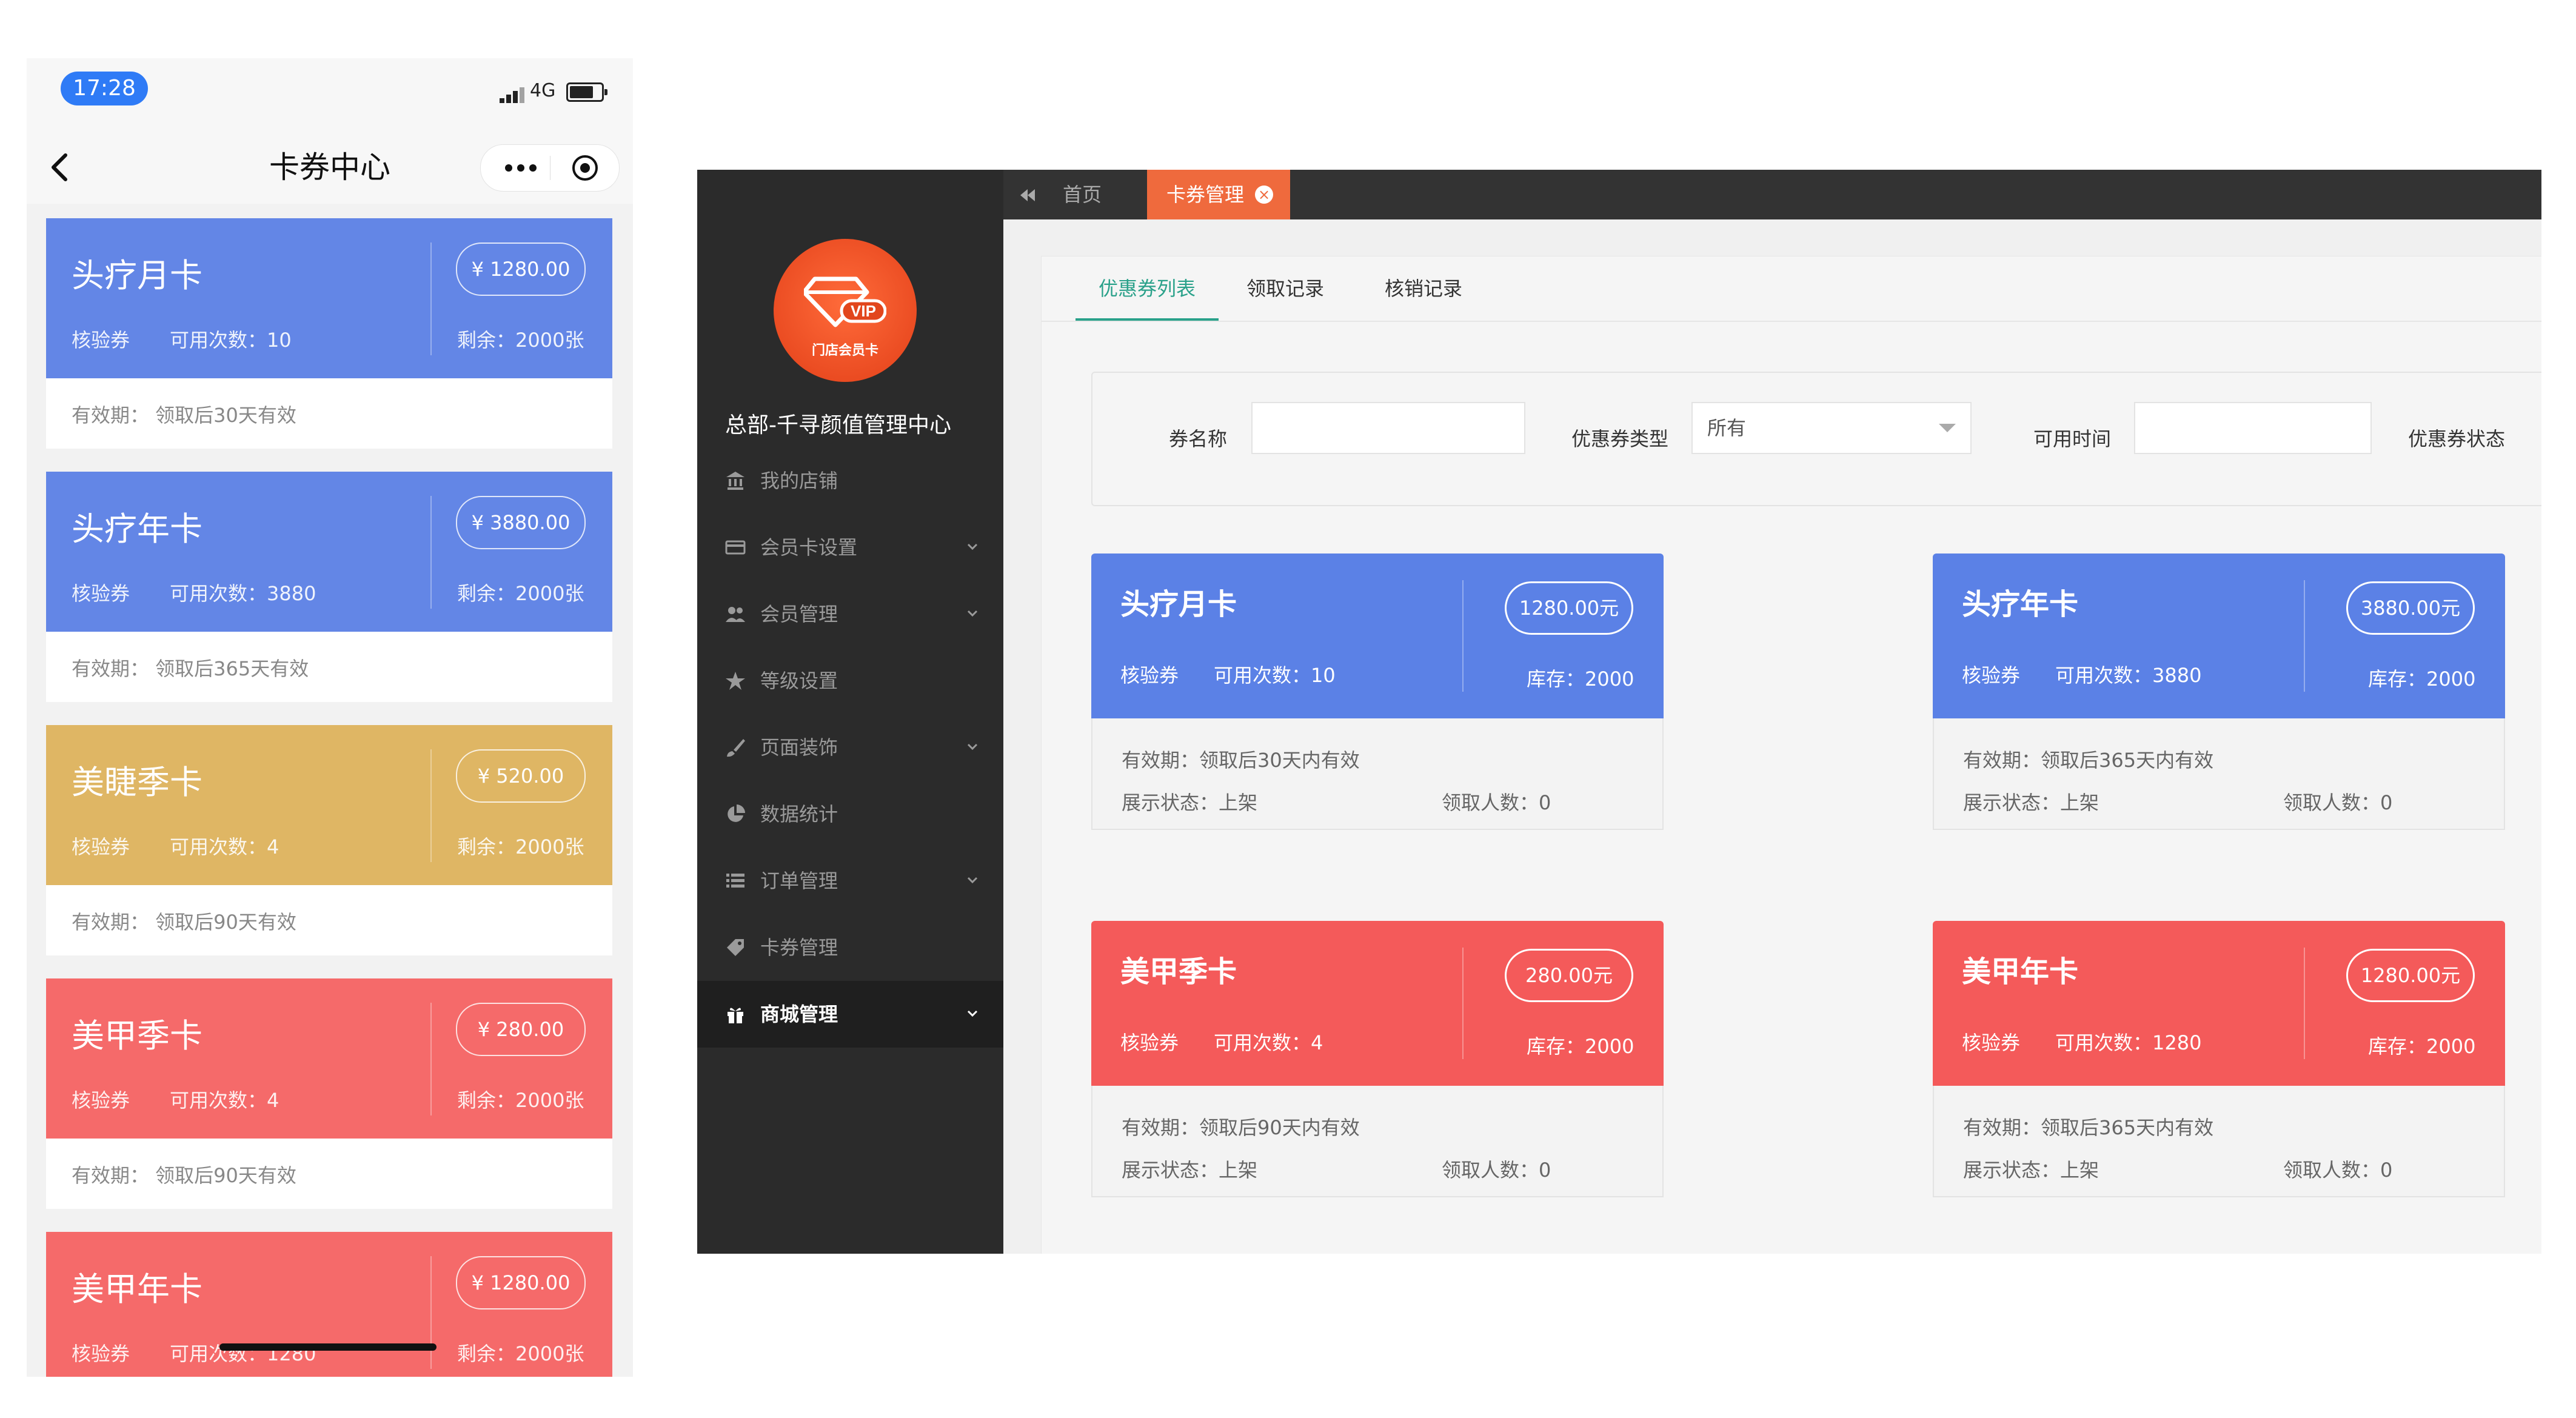  What do you see at coordinates (1580, 1046) in the screenshot?
I see `coupon-stock: 库存：2000` at bounding box center [1580, 1046].